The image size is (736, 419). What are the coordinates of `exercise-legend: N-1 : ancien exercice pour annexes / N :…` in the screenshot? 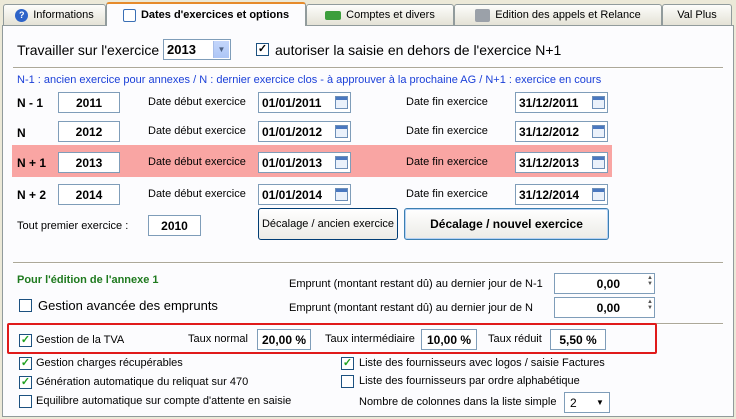 It's located at (309, 80).